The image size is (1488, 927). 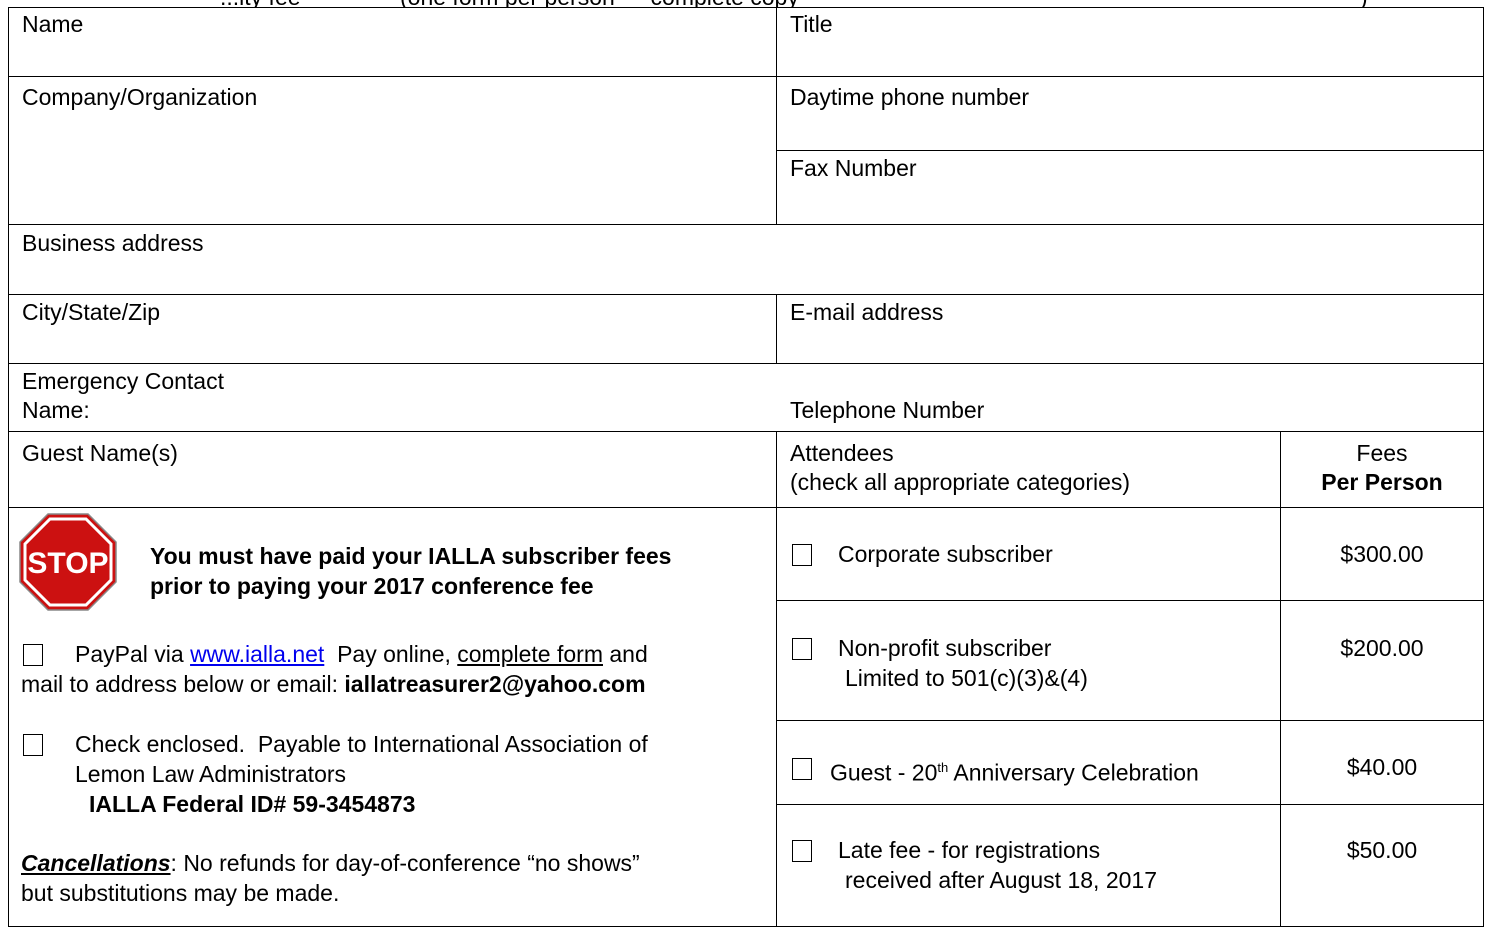 What do you see at coordinates (393, 470) in the screenshot?
I see `guest-names-field: Guest Name(s)` at bounding box center [393, 470].